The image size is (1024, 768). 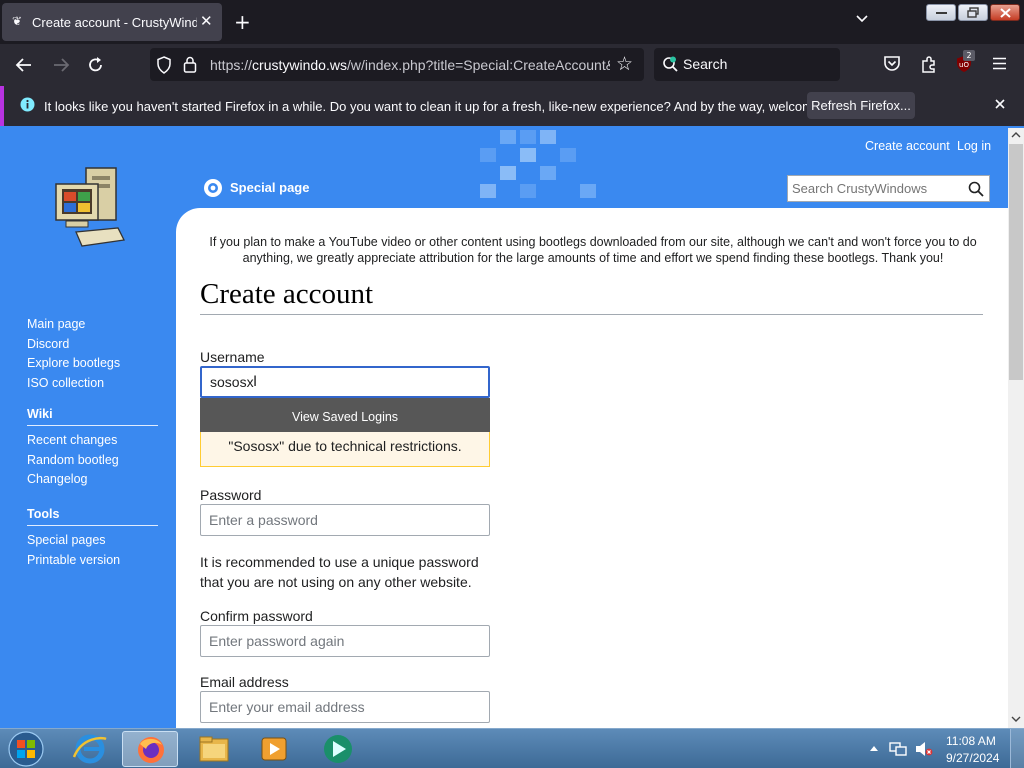 I want to click on reload-icon, so click(x=96, y=65).